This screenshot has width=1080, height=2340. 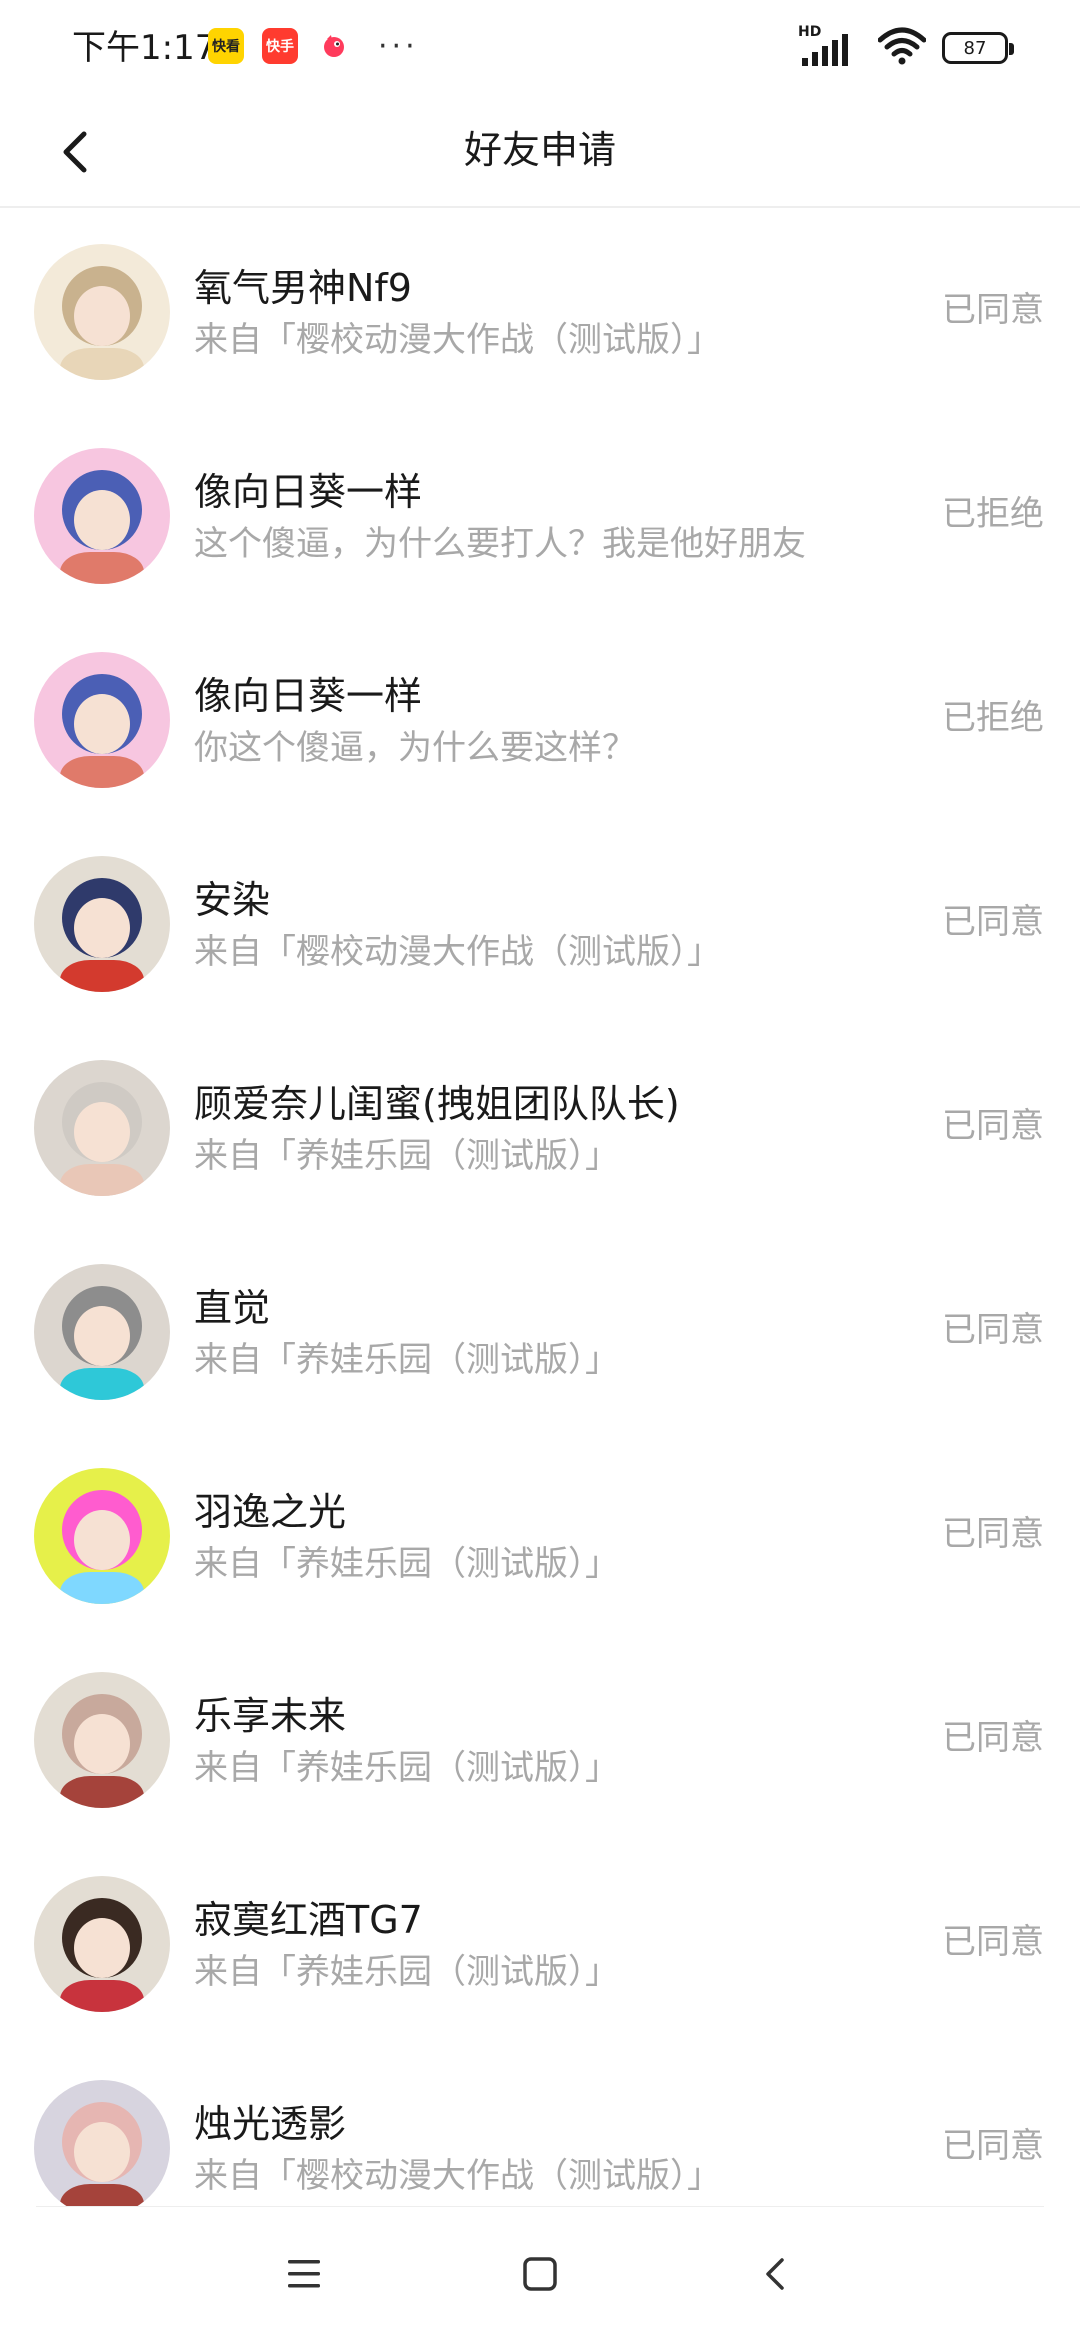 What do you see at coordinates (540, 1740) in the screenshot?
I see `friend-request-item: 乐享未来 来自「养娃乐园（测试版）」 已同意` at bounding box center [540, 1740].